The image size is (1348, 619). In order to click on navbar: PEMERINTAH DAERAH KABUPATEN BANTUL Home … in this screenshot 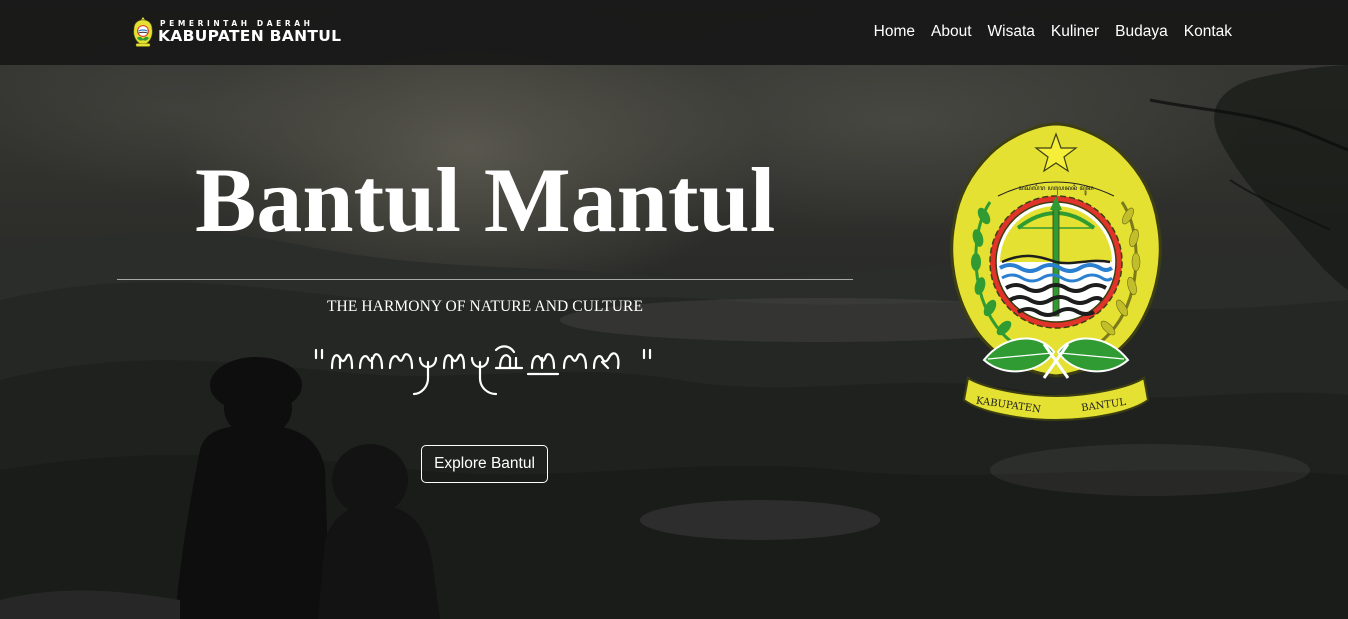, I will do `click(674, 32)`.